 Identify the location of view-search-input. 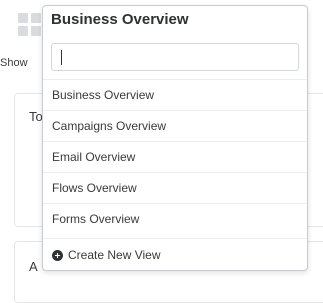
(175, 57).